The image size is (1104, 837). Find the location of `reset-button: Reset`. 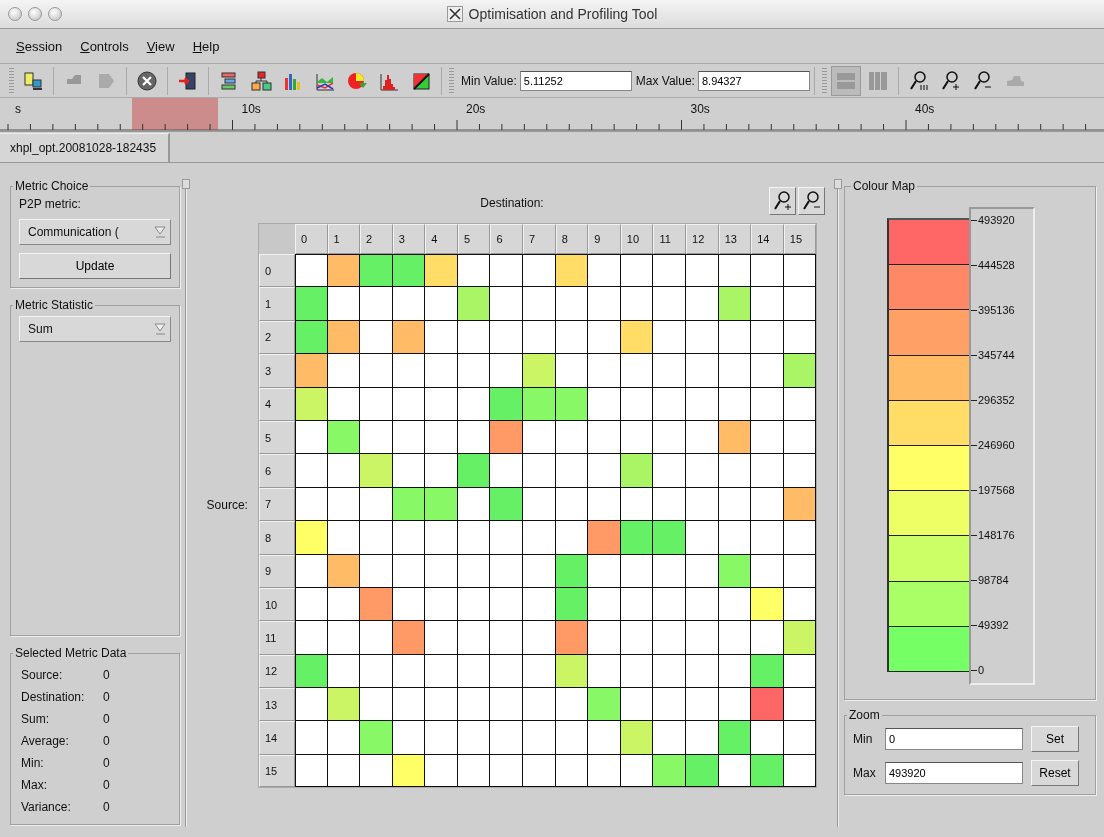

reset-button: Reset is located at coordinates (1055, 773).